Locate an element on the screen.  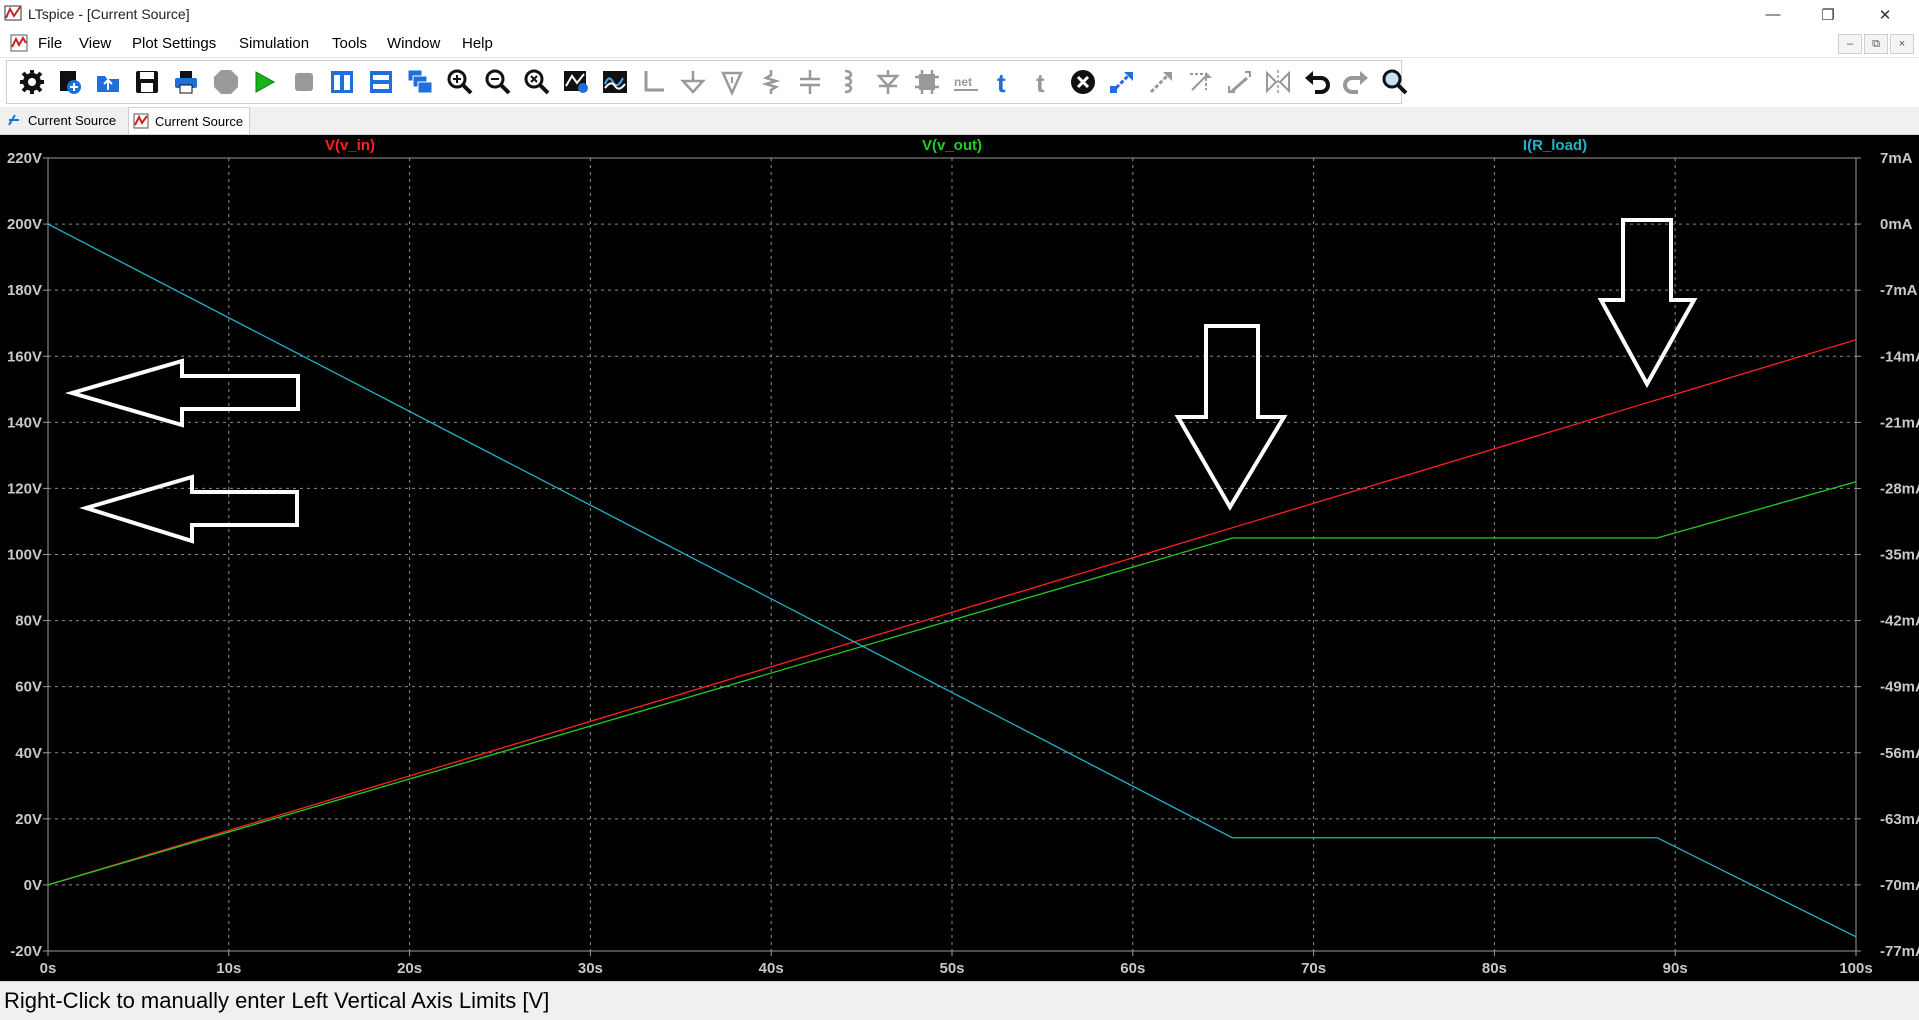
legend-label: V(v_out) is located at coordinates (952, 145).